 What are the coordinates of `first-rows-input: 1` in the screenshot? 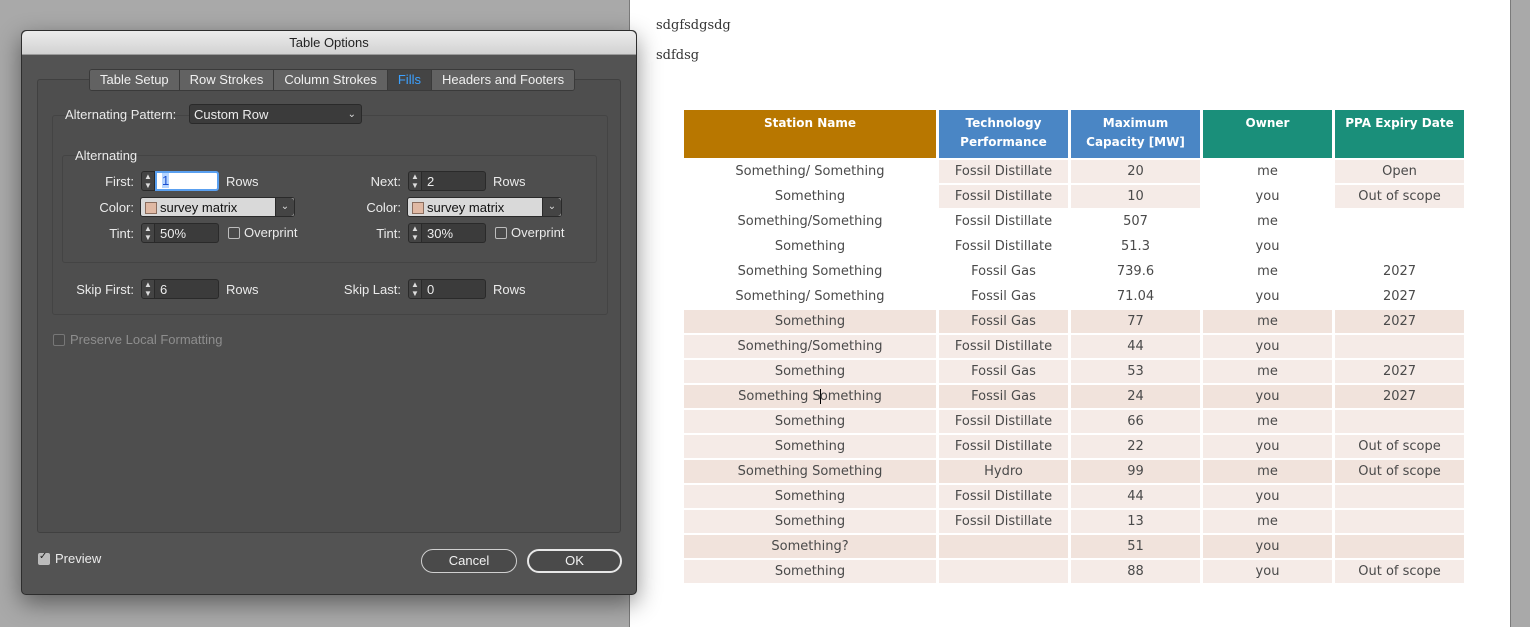 It's located at (187, 181).